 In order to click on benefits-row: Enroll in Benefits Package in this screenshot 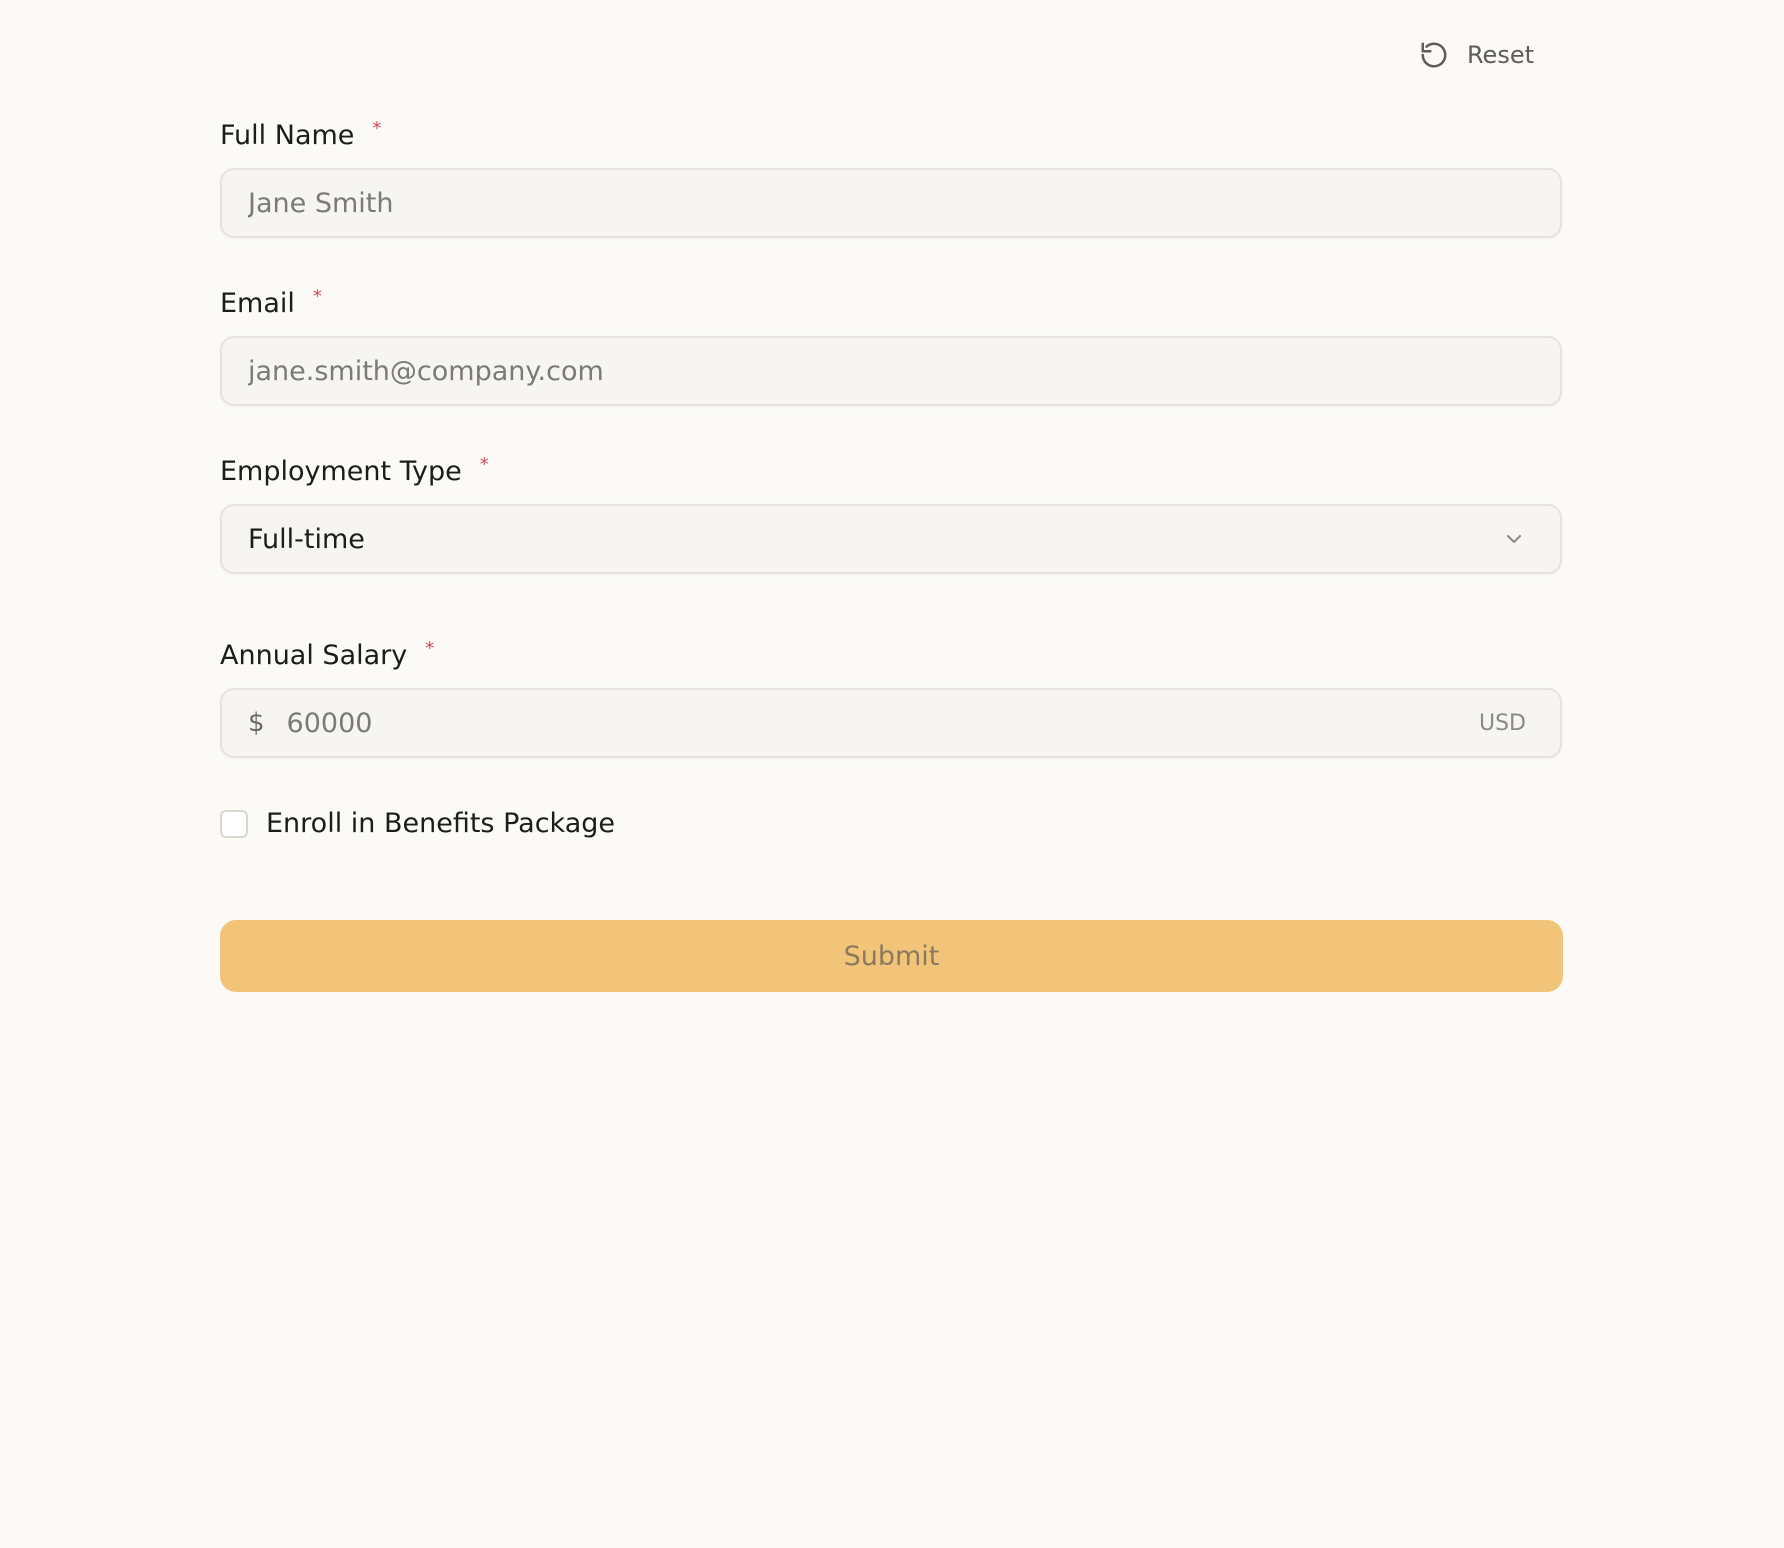, I will do `click(417, 823)`.